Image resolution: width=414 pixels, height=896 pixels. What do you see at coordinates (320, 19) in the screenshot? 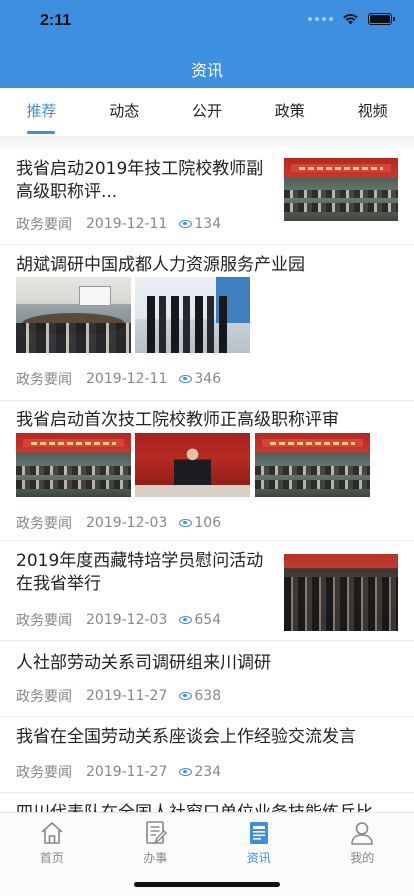
I see `signal-icon` at bounding box center [320, 19].